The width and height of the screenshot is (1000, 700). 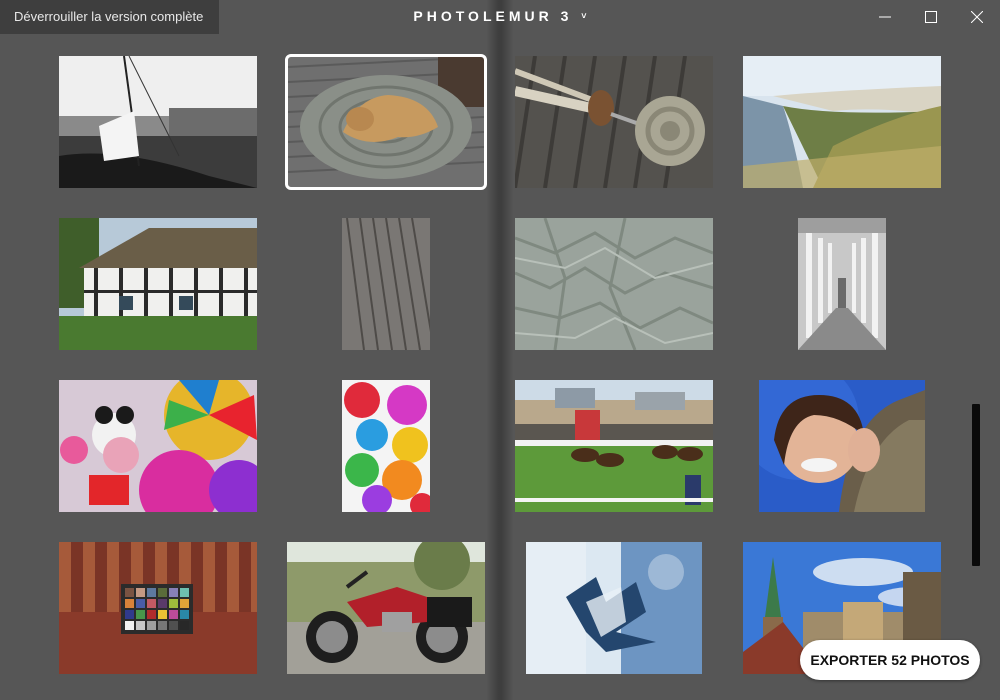 I want to click on app-title: PHOTOLEMUR 3 ˅, so click(x=500, y=16).